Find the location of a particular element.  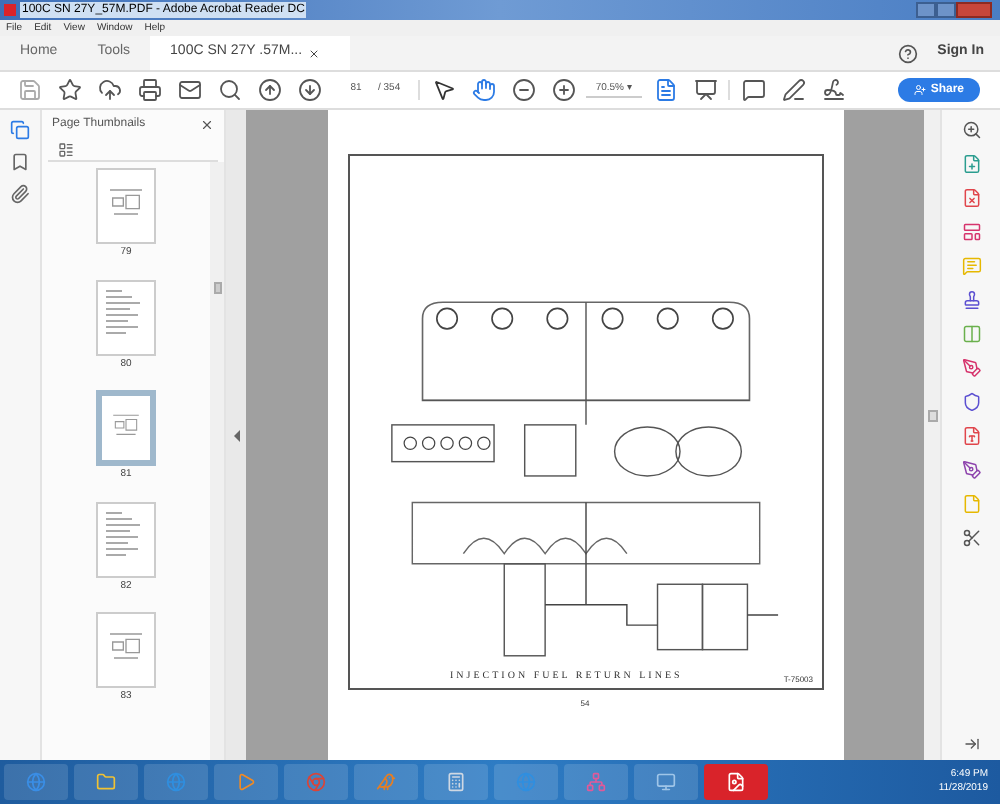

file-plus-icon is located at coordinates (971, 164).